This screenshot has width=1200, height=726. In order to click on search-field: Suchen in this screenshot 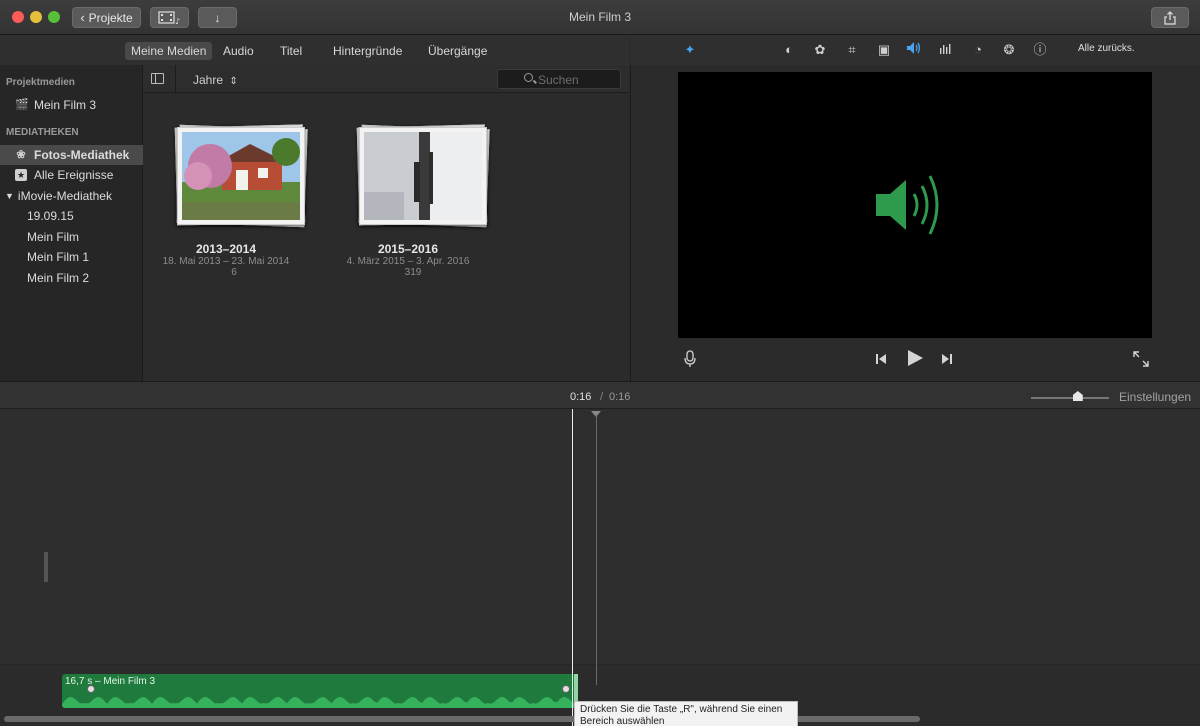, I will do `click(559, 79)`.